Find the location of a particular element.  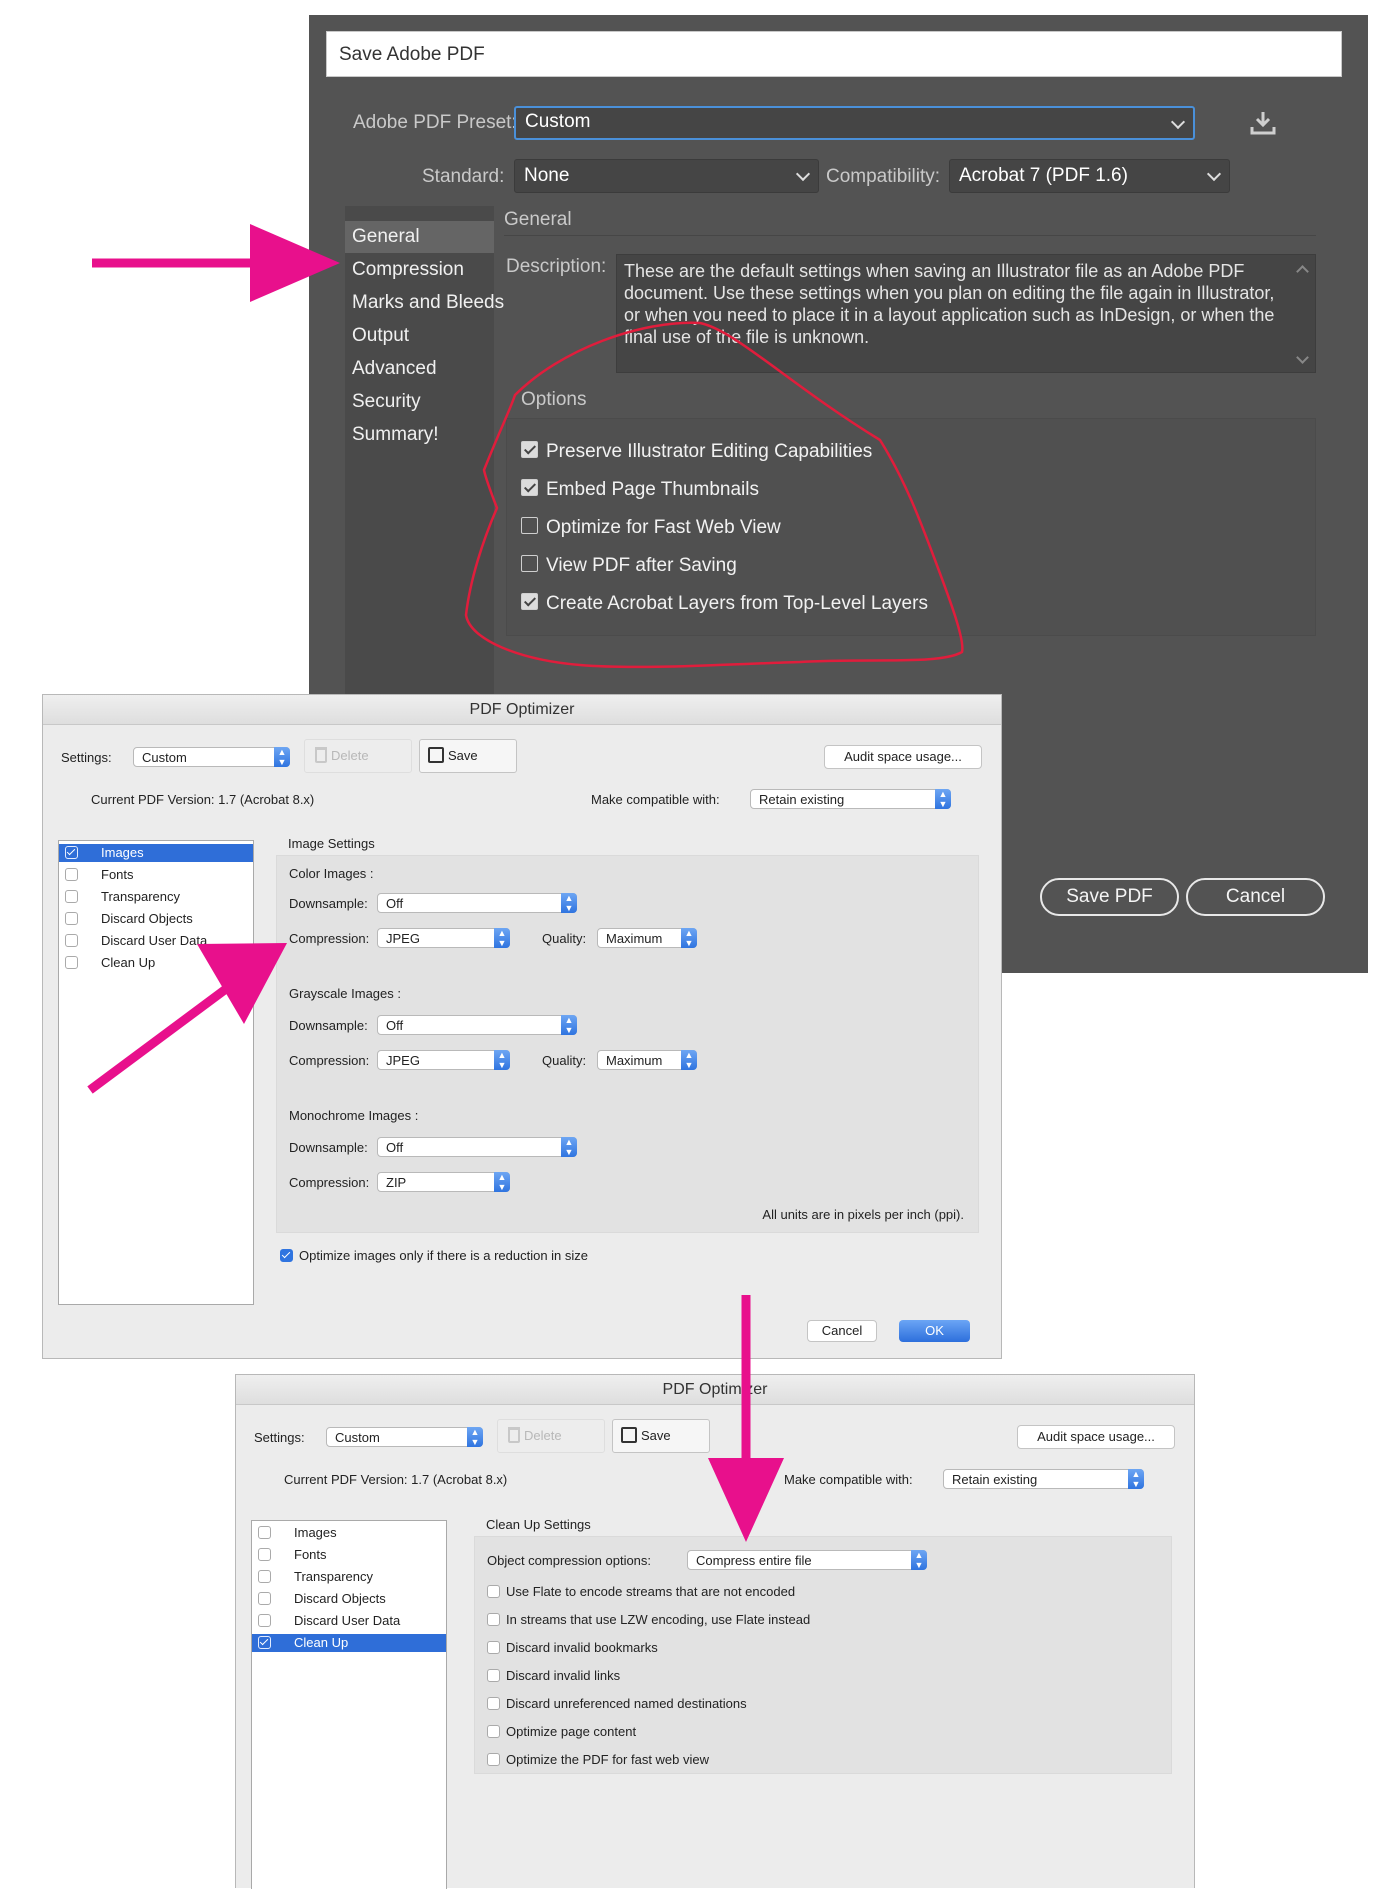

color-quality-dropdown: Maximum ▲ ▼ is located at coordinates (647, 938).